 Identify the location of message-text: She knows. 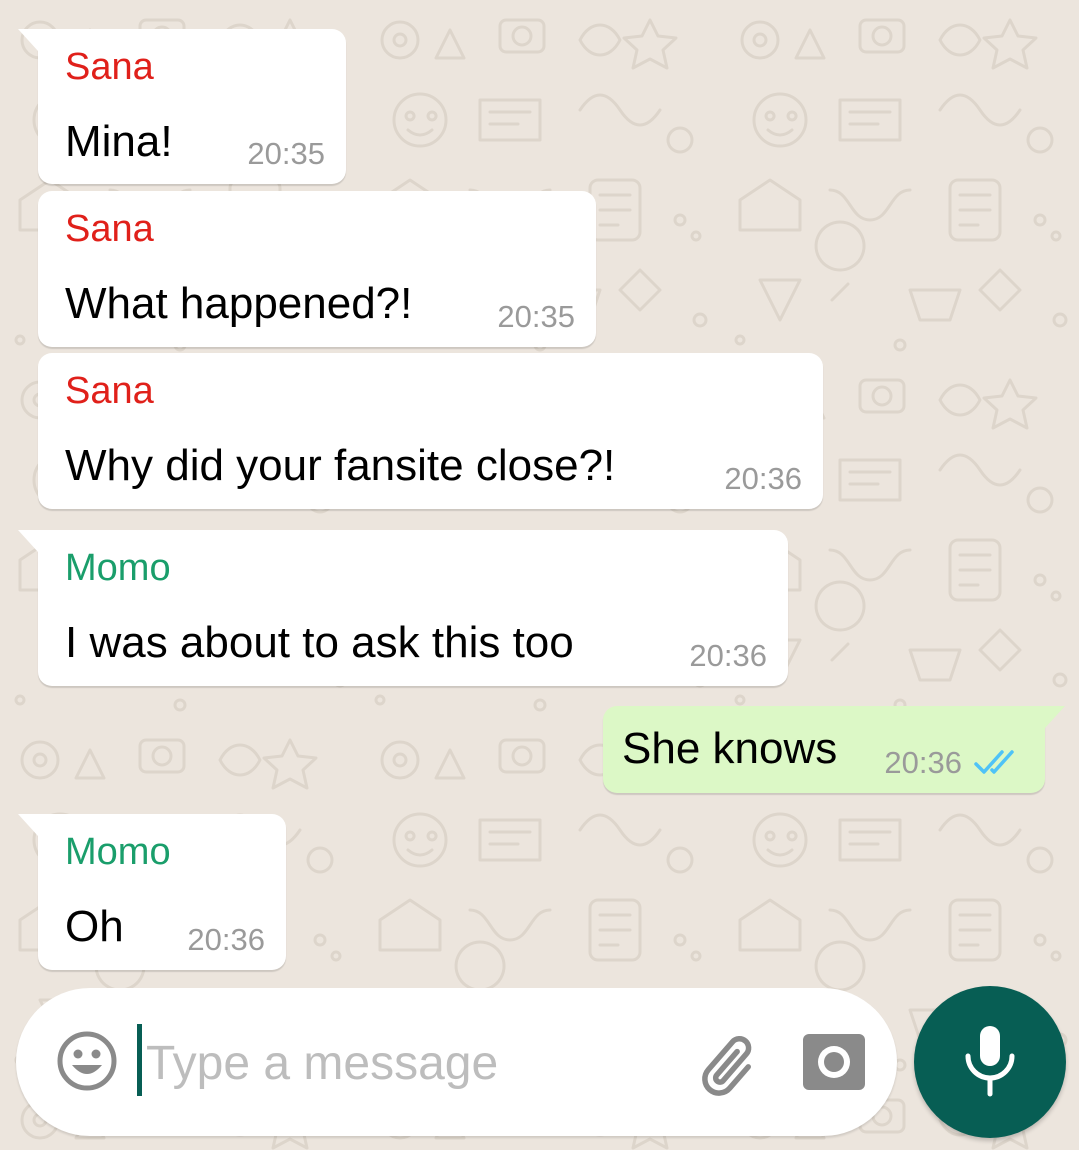
(730, 748).